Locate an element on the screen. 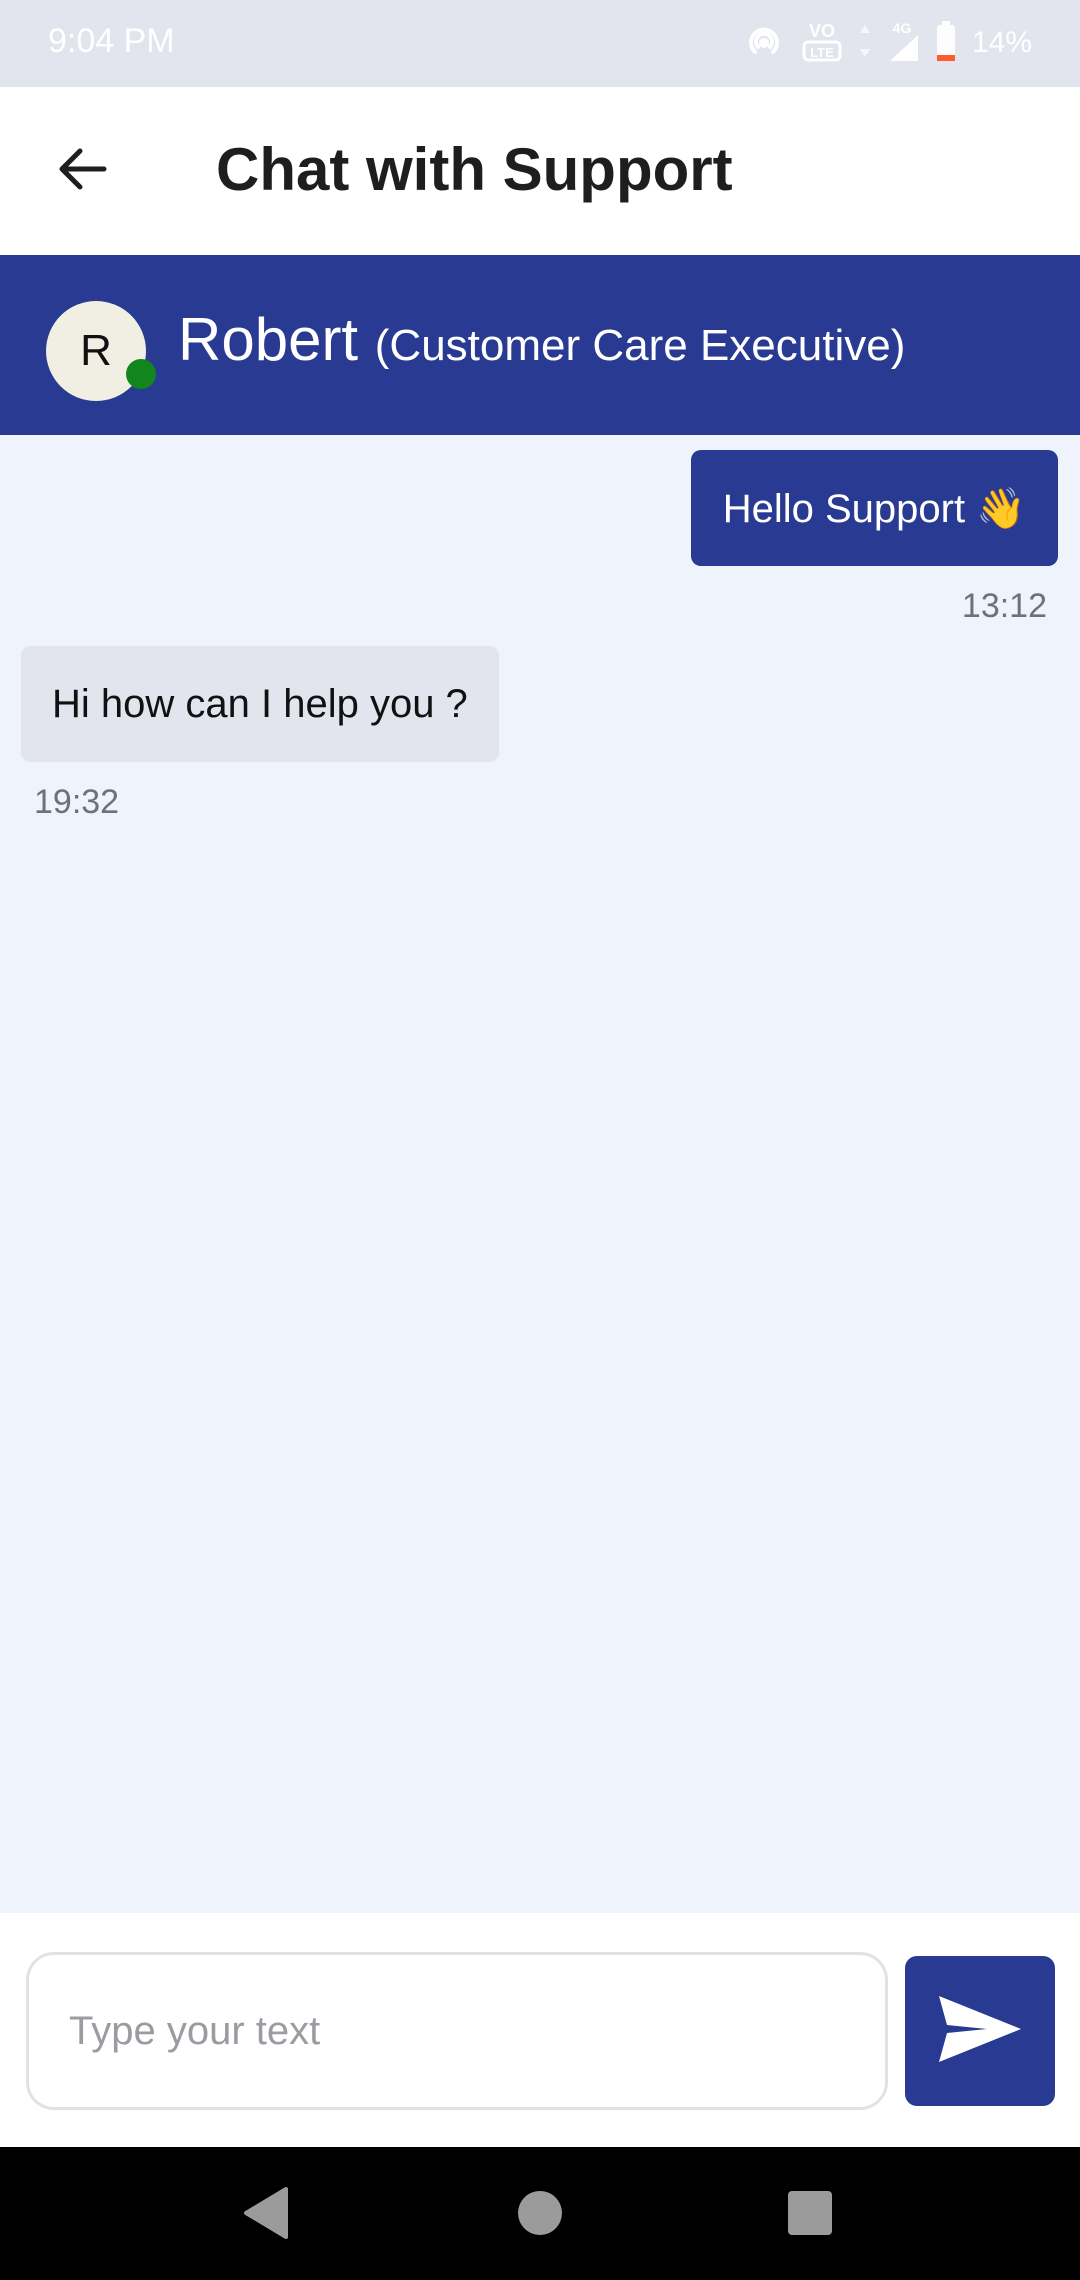  home-circle-icon is located at coordinates (540, 2215).